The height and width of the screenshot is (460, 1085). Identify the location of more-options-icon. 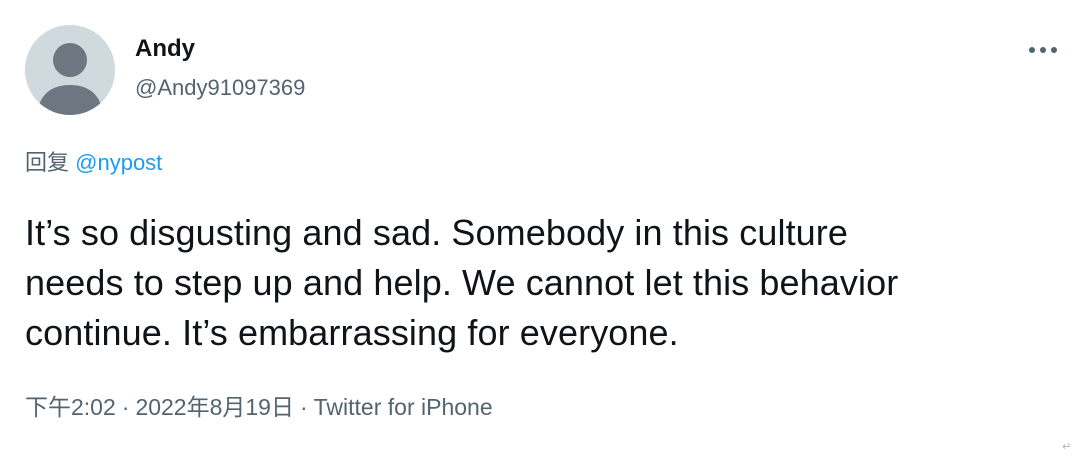
(1043, 50).